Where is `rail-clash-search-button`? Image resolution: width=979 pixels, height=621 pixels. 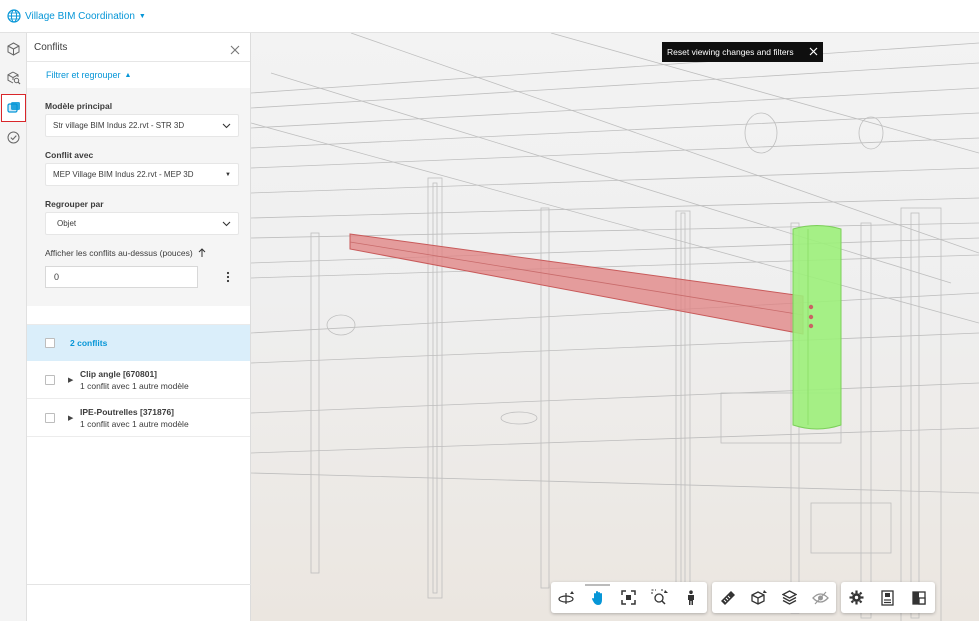 rail-clash-search-button is located at coordinates (13, 77).